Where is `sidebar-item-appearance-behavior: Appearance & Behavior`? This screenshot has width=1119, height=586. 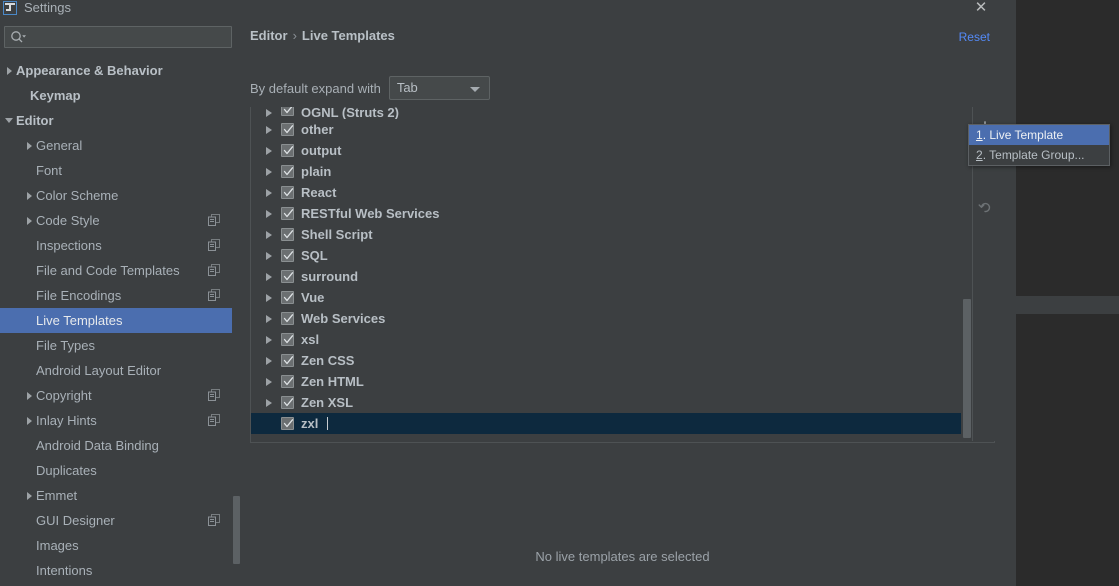
sidebar-item-appearance-behavior: Appearance & Behavior is located at coordinates (120, 70).